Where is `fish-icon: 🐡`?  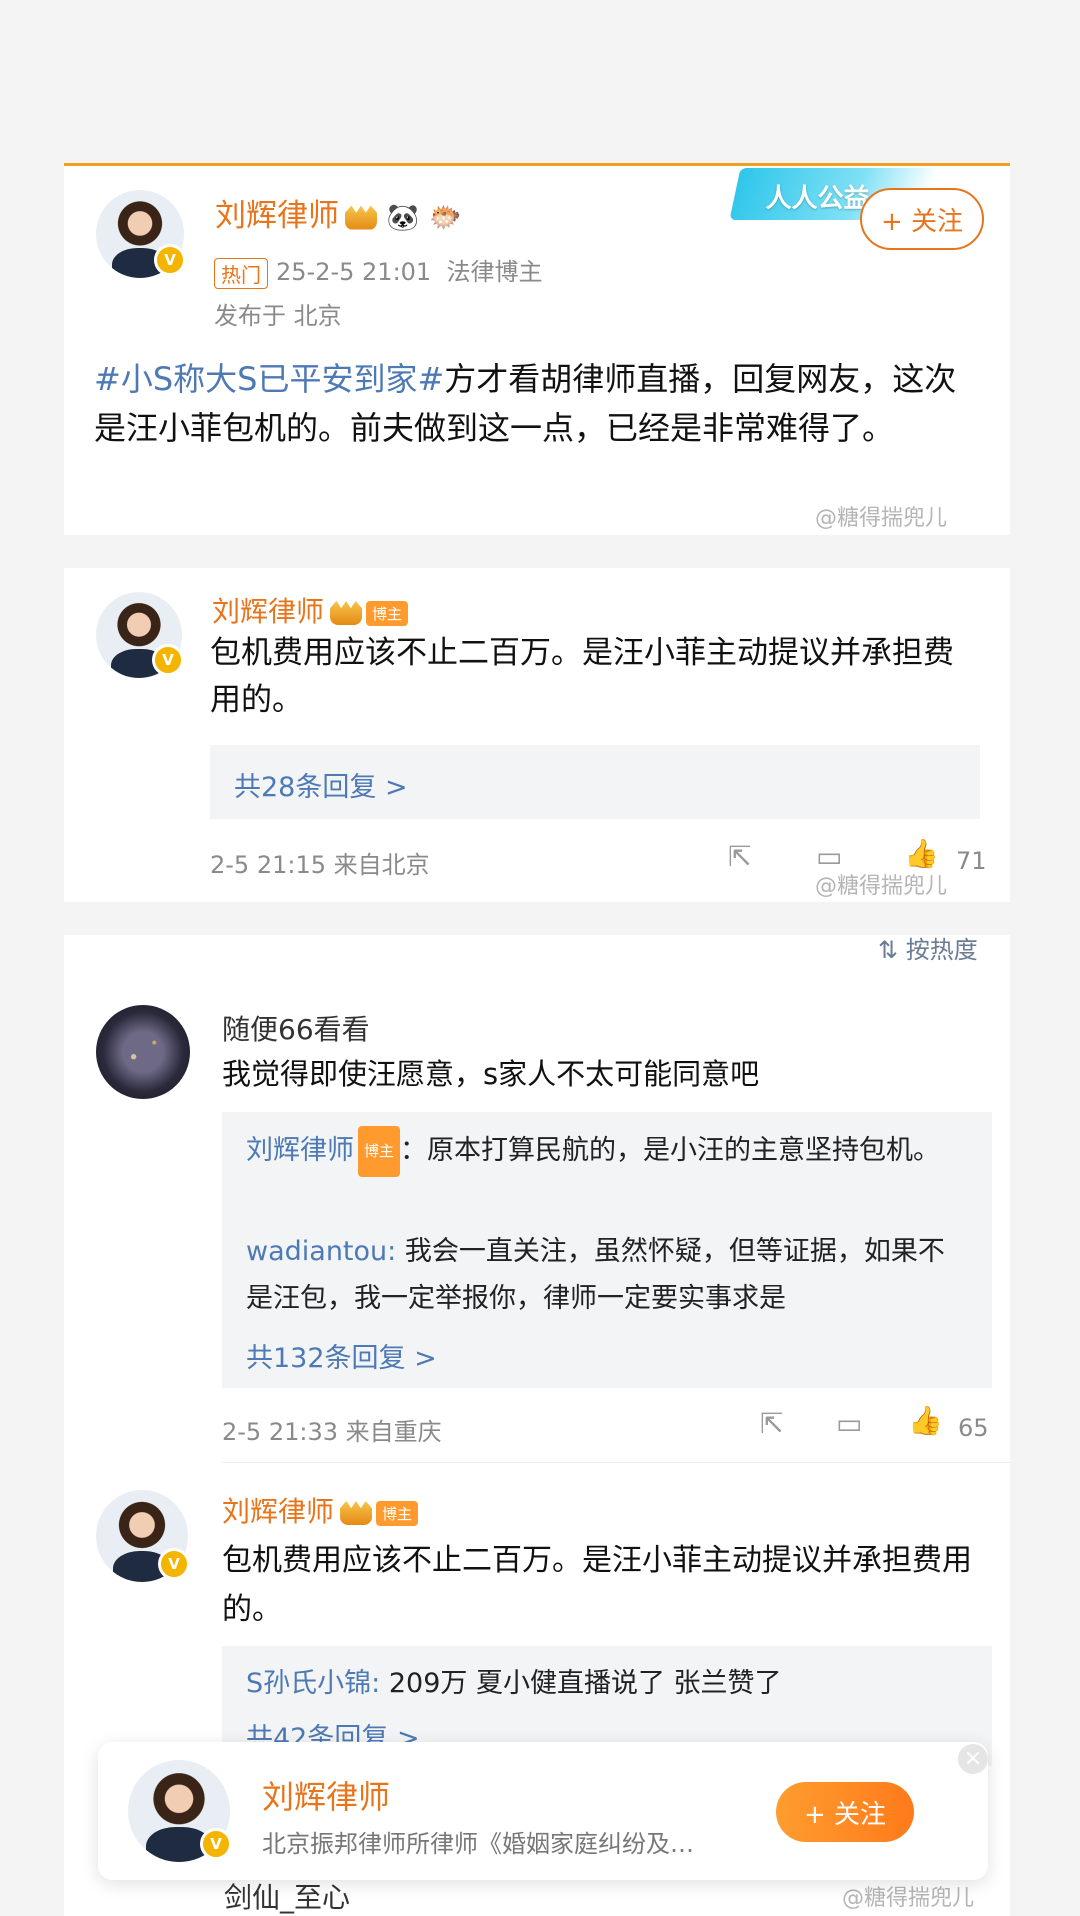
fish-icon: 🐡 is located at coordinates (445, 218).